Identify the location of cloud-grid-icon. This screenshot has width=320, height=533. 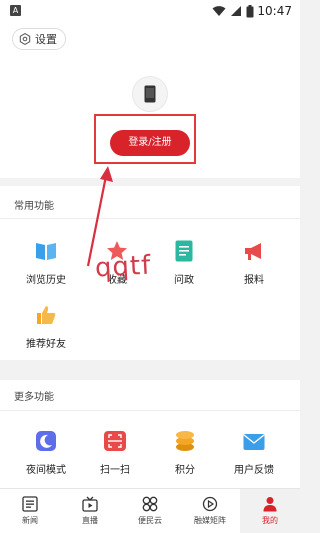
(150, 504).